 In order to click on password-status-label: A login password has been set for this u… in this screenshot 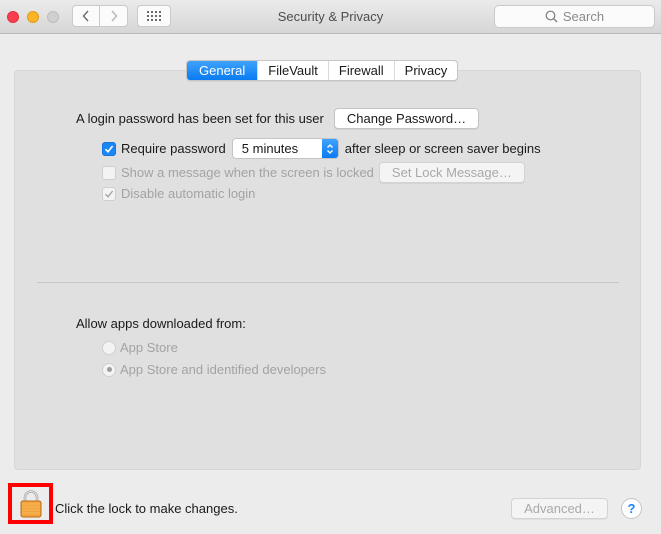, I will do `click(200, 118)`.